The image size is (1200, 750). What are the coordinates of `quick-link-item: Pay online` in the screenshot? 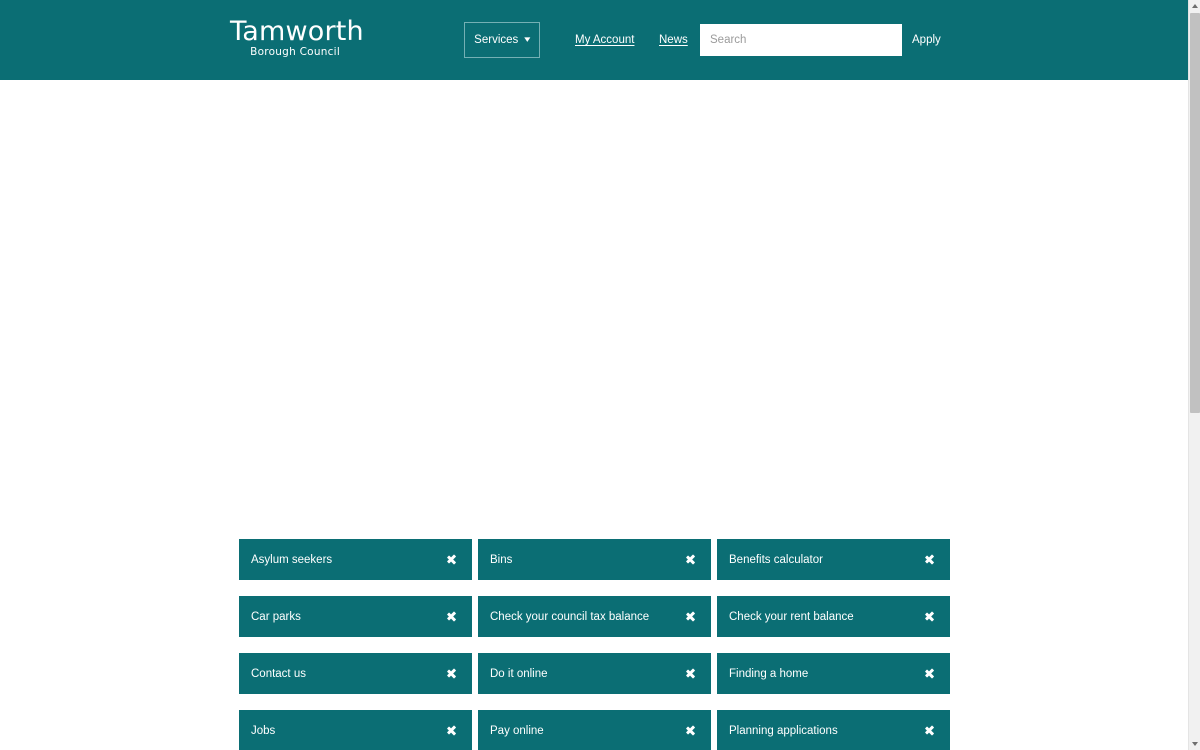 It's located at (594, 730).